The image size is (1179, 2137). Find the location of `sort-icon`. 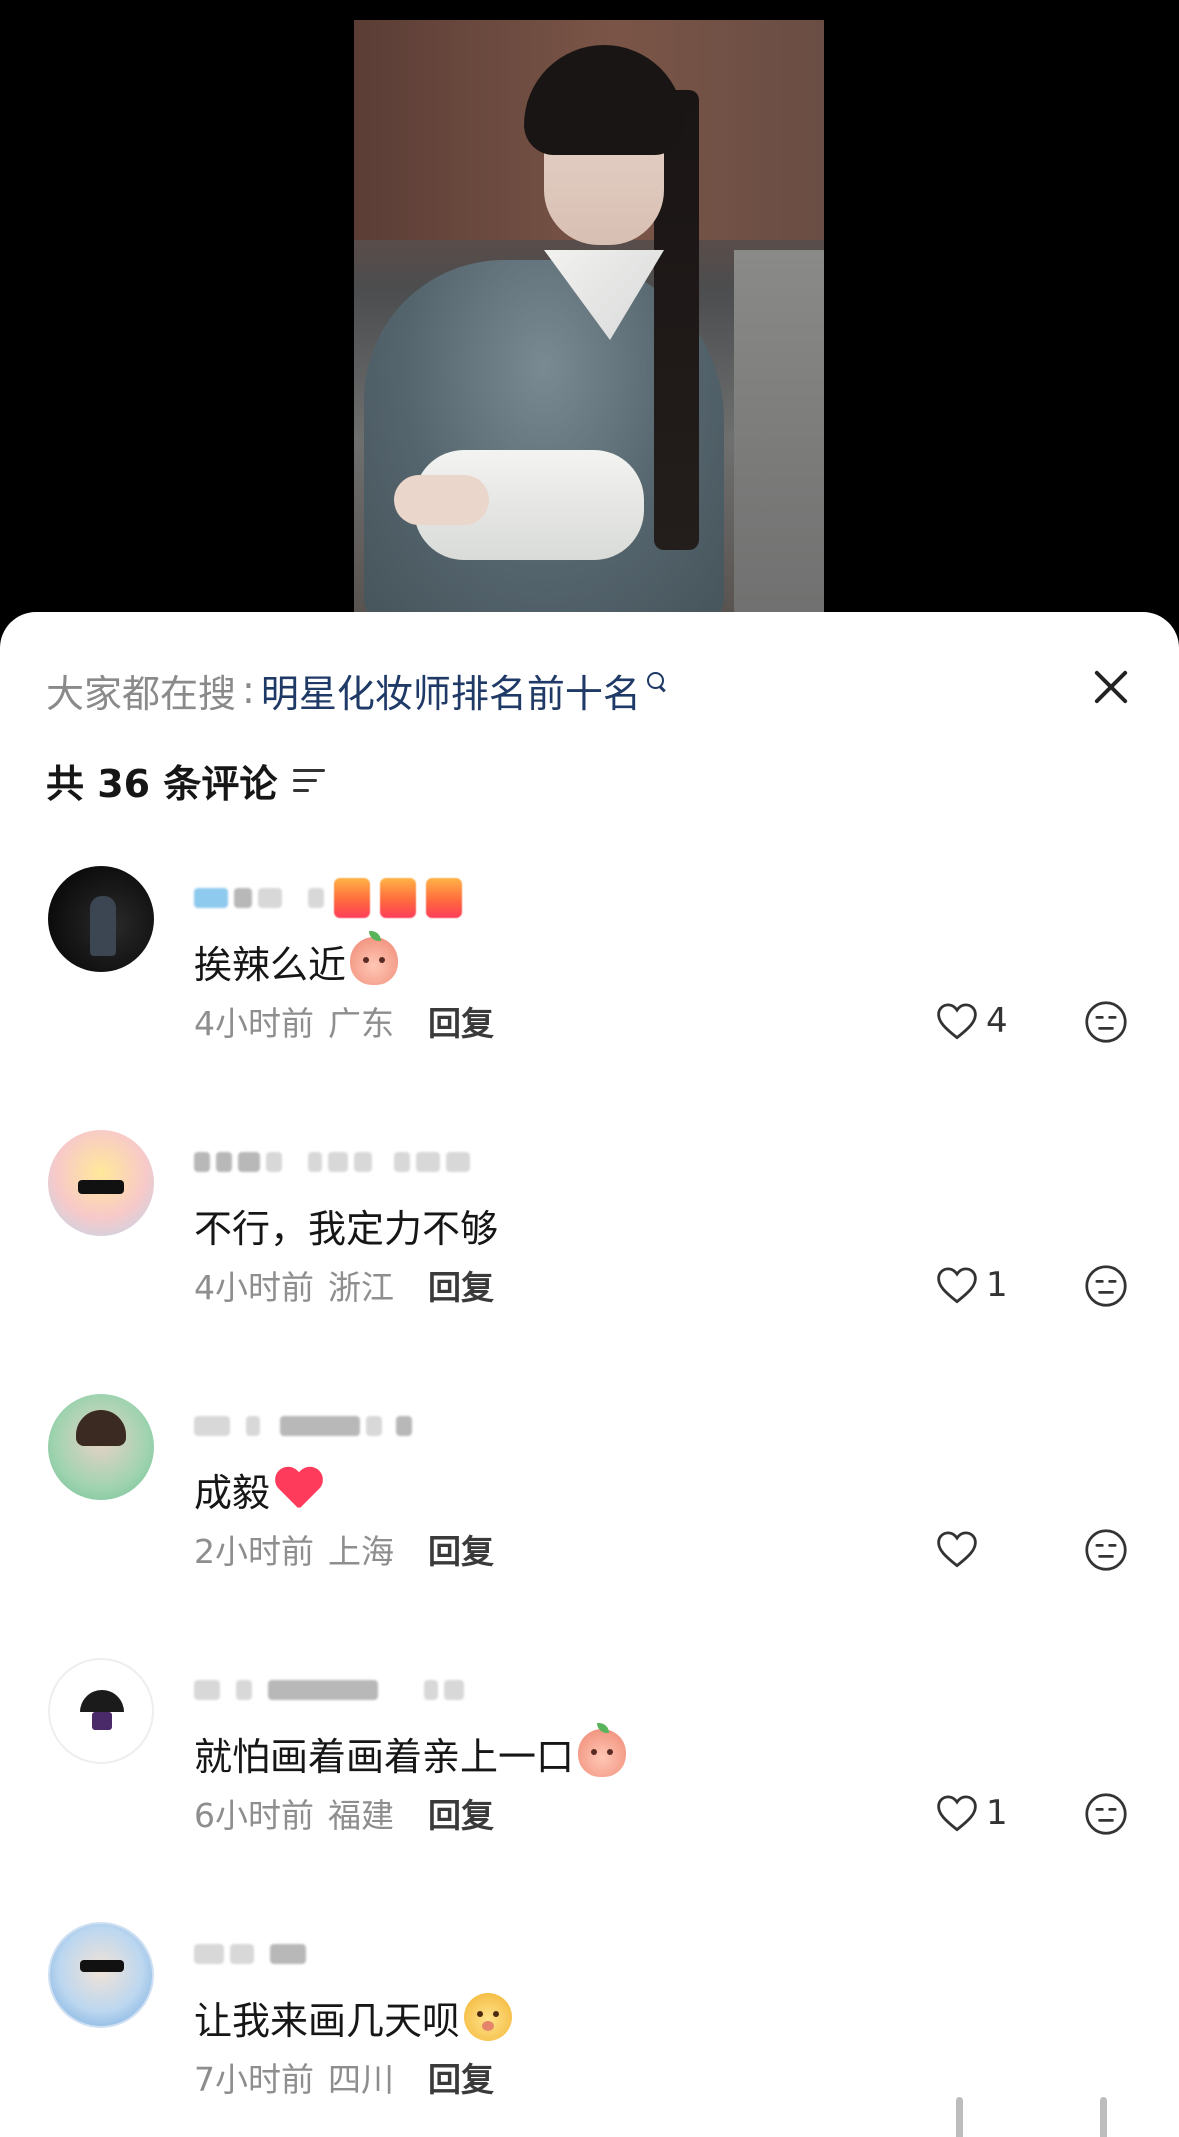

sort-icon is located at coordinates (310, 780).